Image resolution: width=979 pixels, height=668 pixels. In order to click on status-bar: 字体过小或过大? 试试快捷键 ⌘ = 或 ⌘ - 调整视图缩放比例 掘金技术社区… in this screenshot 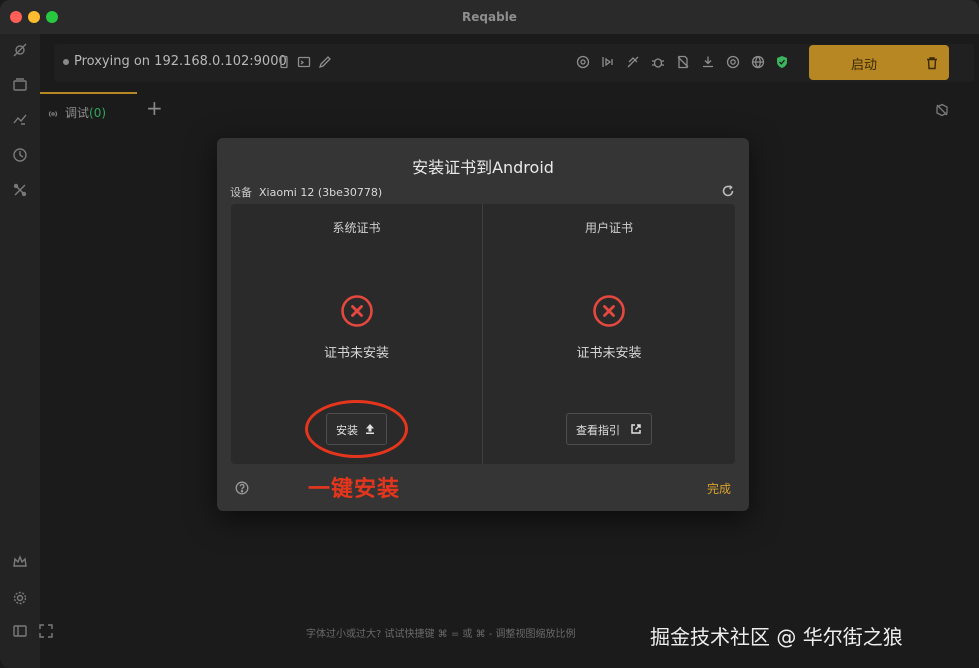, I will do `click(489, 644)`.